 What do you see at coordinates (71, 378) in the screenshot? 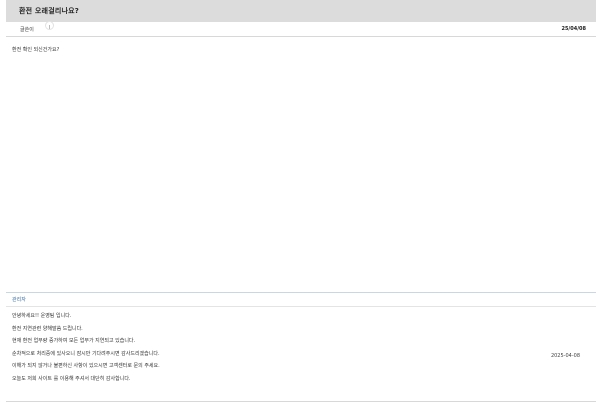
I see `reply-line: 오늘도 저희 사이트 를 이용해 주셔서 대단히 감사합니다.` at bounding box center [71, 378].